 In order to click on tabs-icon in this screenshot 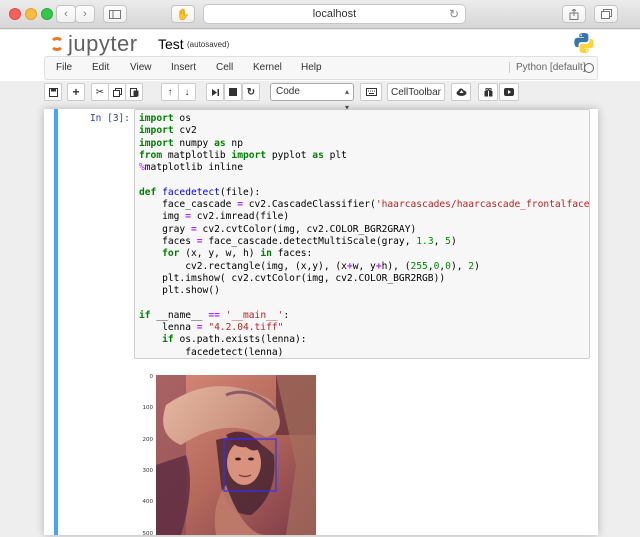, I will do `click(606, 14)`.